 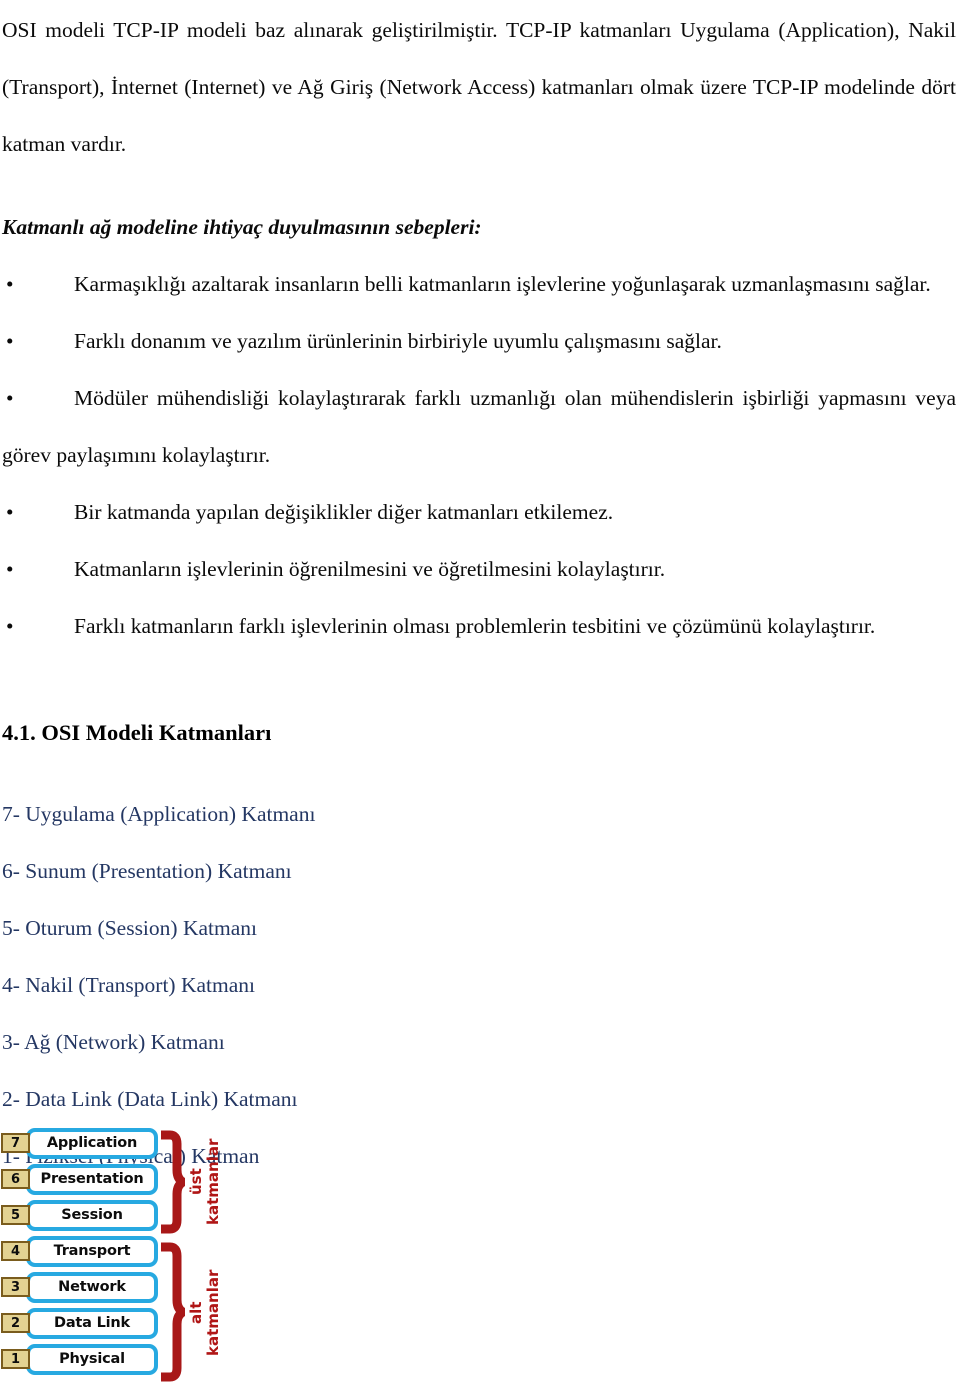 What do you see at coordinates (150, 1099) in the screenshot?
I see `layer-list-item: 2- Data Link (Data Link) Katmanı` at bounding box center [150, 1099].